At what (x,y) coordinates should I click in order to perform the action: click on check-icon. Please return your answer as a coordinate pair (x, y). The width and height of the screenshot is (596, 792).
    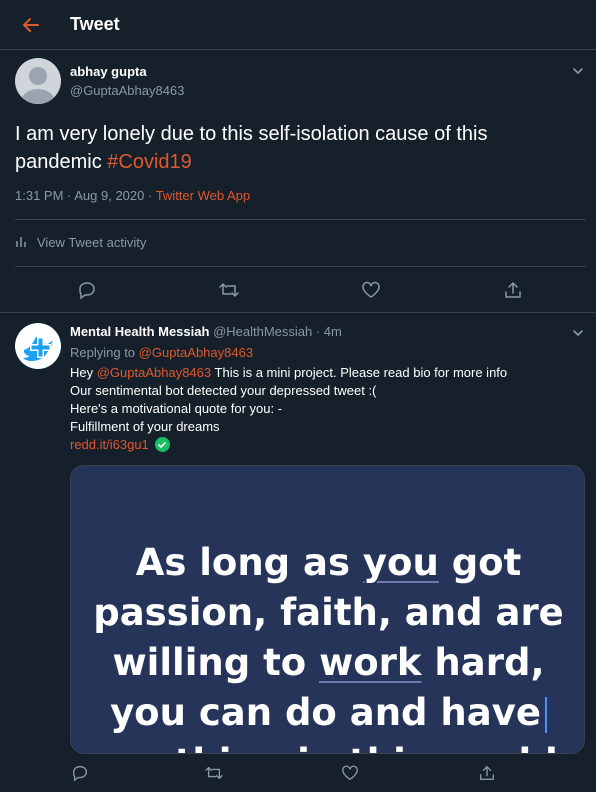
    Looking at the image, I should click on (162, 444).